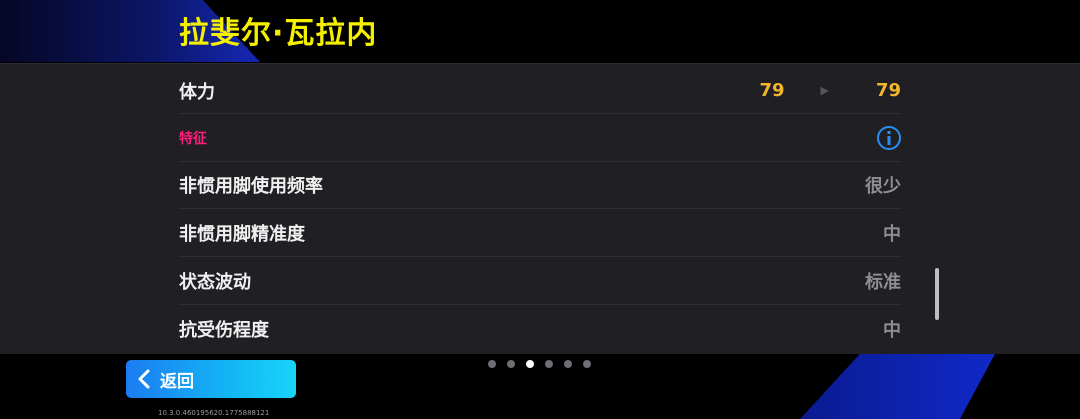 The image size is (1080, 419). What do you see at coordinates (540, 281) in the screenshot?
I see `trait-row: 状态波动 标准` at bounding box center [540, 281].